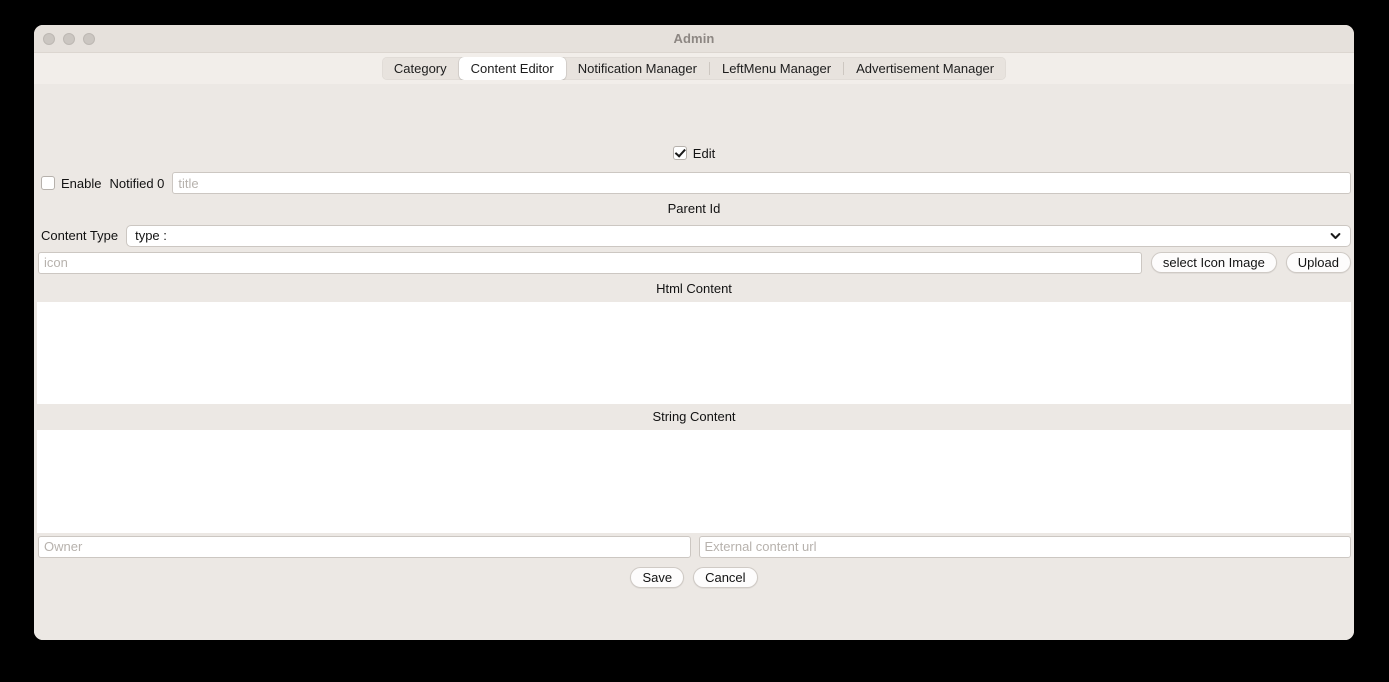 The image size is (1389, 682). Describe the element at coordinates (89, 39) in the screenshot. I see `zoom-button` at that location.